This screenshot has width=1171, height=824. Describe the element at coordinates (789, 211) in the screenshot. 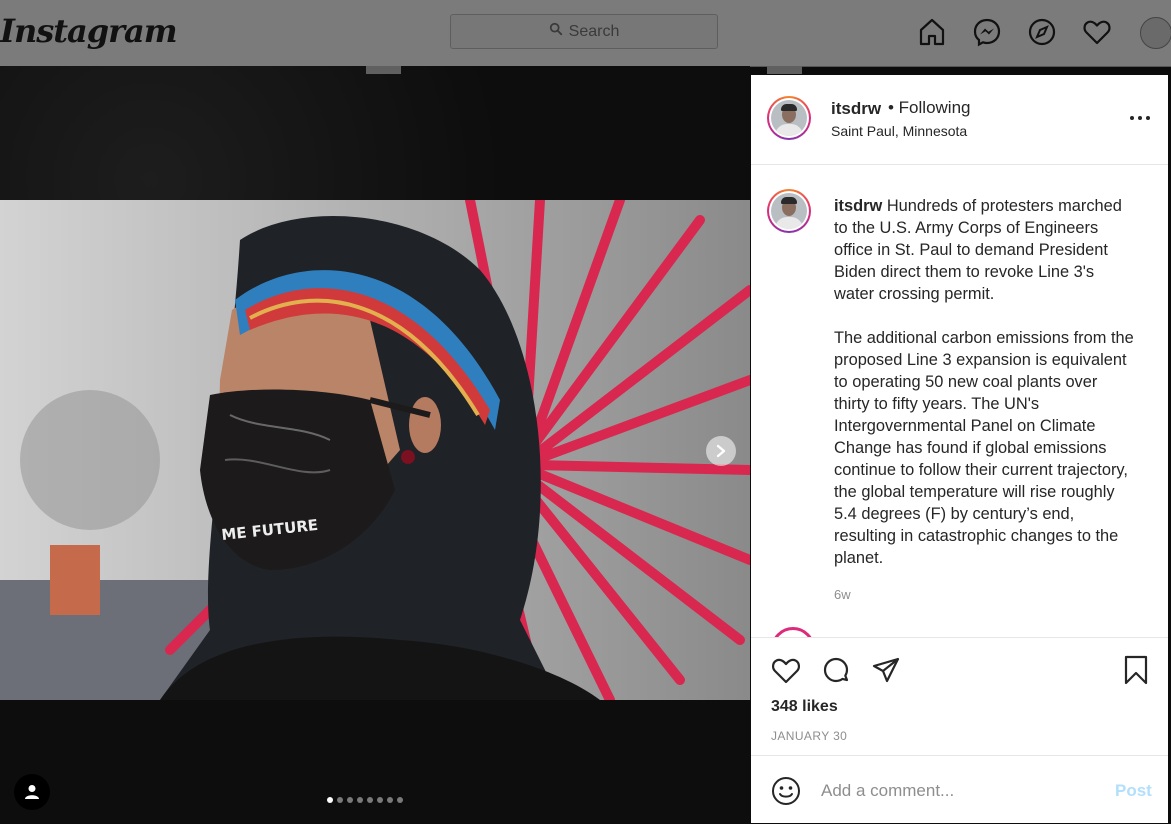

I see `caption-author-avatar` at that location.